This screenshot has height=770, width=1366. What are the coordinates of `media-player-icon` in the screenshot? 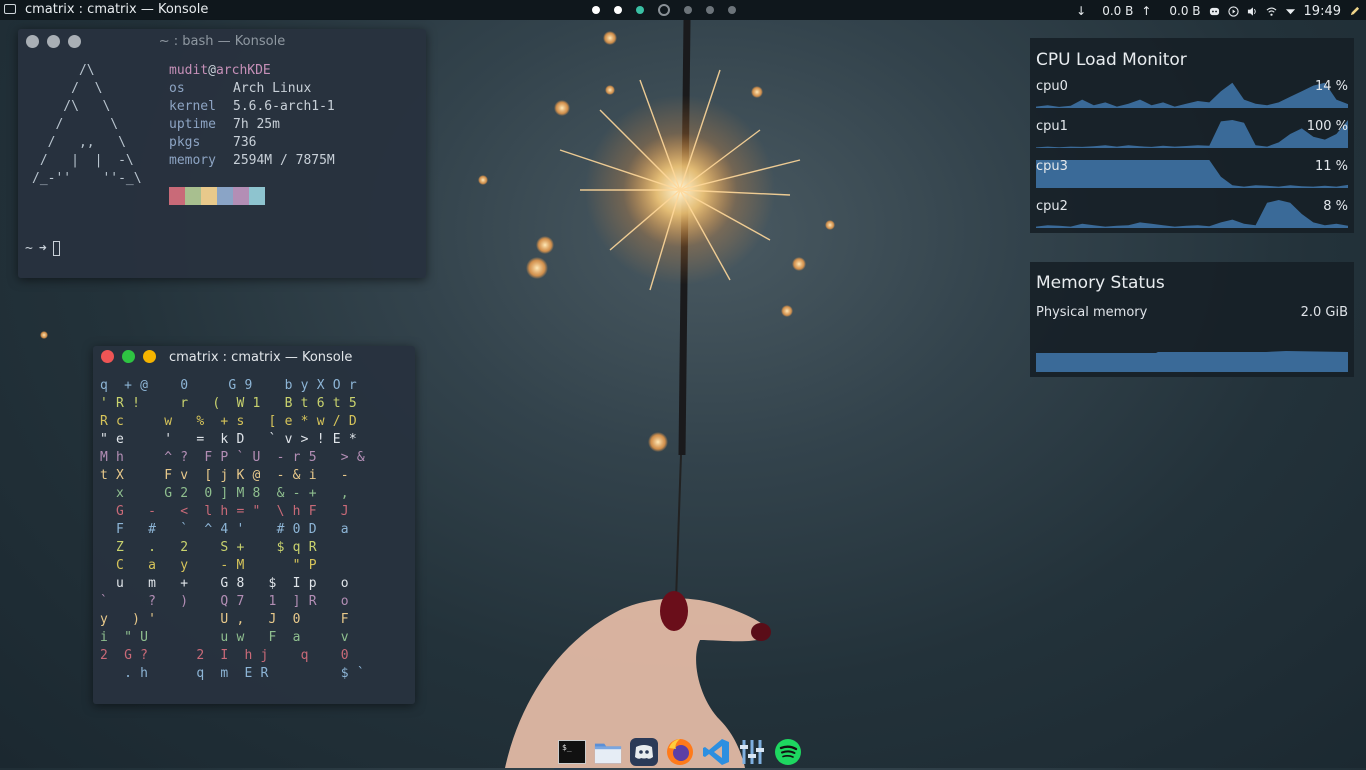 It's located at (1233, 11).